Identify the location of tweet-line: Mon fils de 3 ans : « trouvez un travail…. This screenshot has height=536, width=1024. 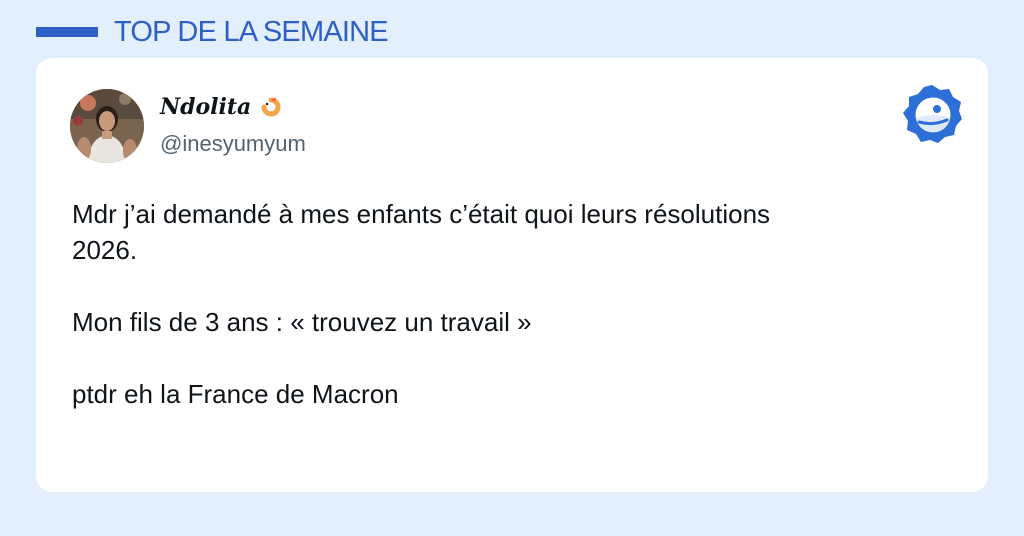
(302, 322).